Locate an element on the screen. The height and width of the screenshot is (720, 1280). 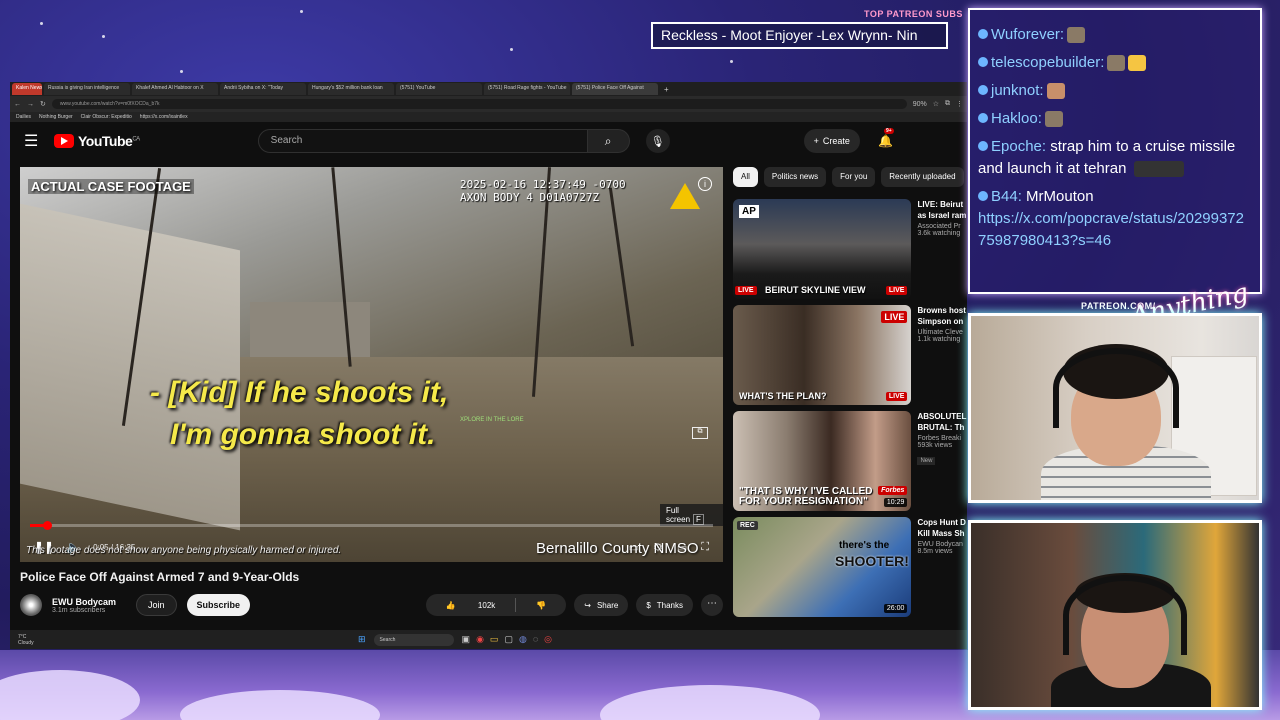
subscribe-button: Subscribe is located at coordinates (218, 605).